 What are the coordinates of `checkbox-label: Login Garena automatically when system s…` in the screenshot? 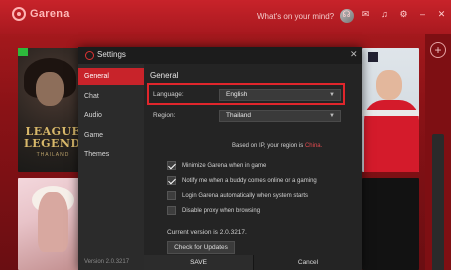 It's located at (245, 195).